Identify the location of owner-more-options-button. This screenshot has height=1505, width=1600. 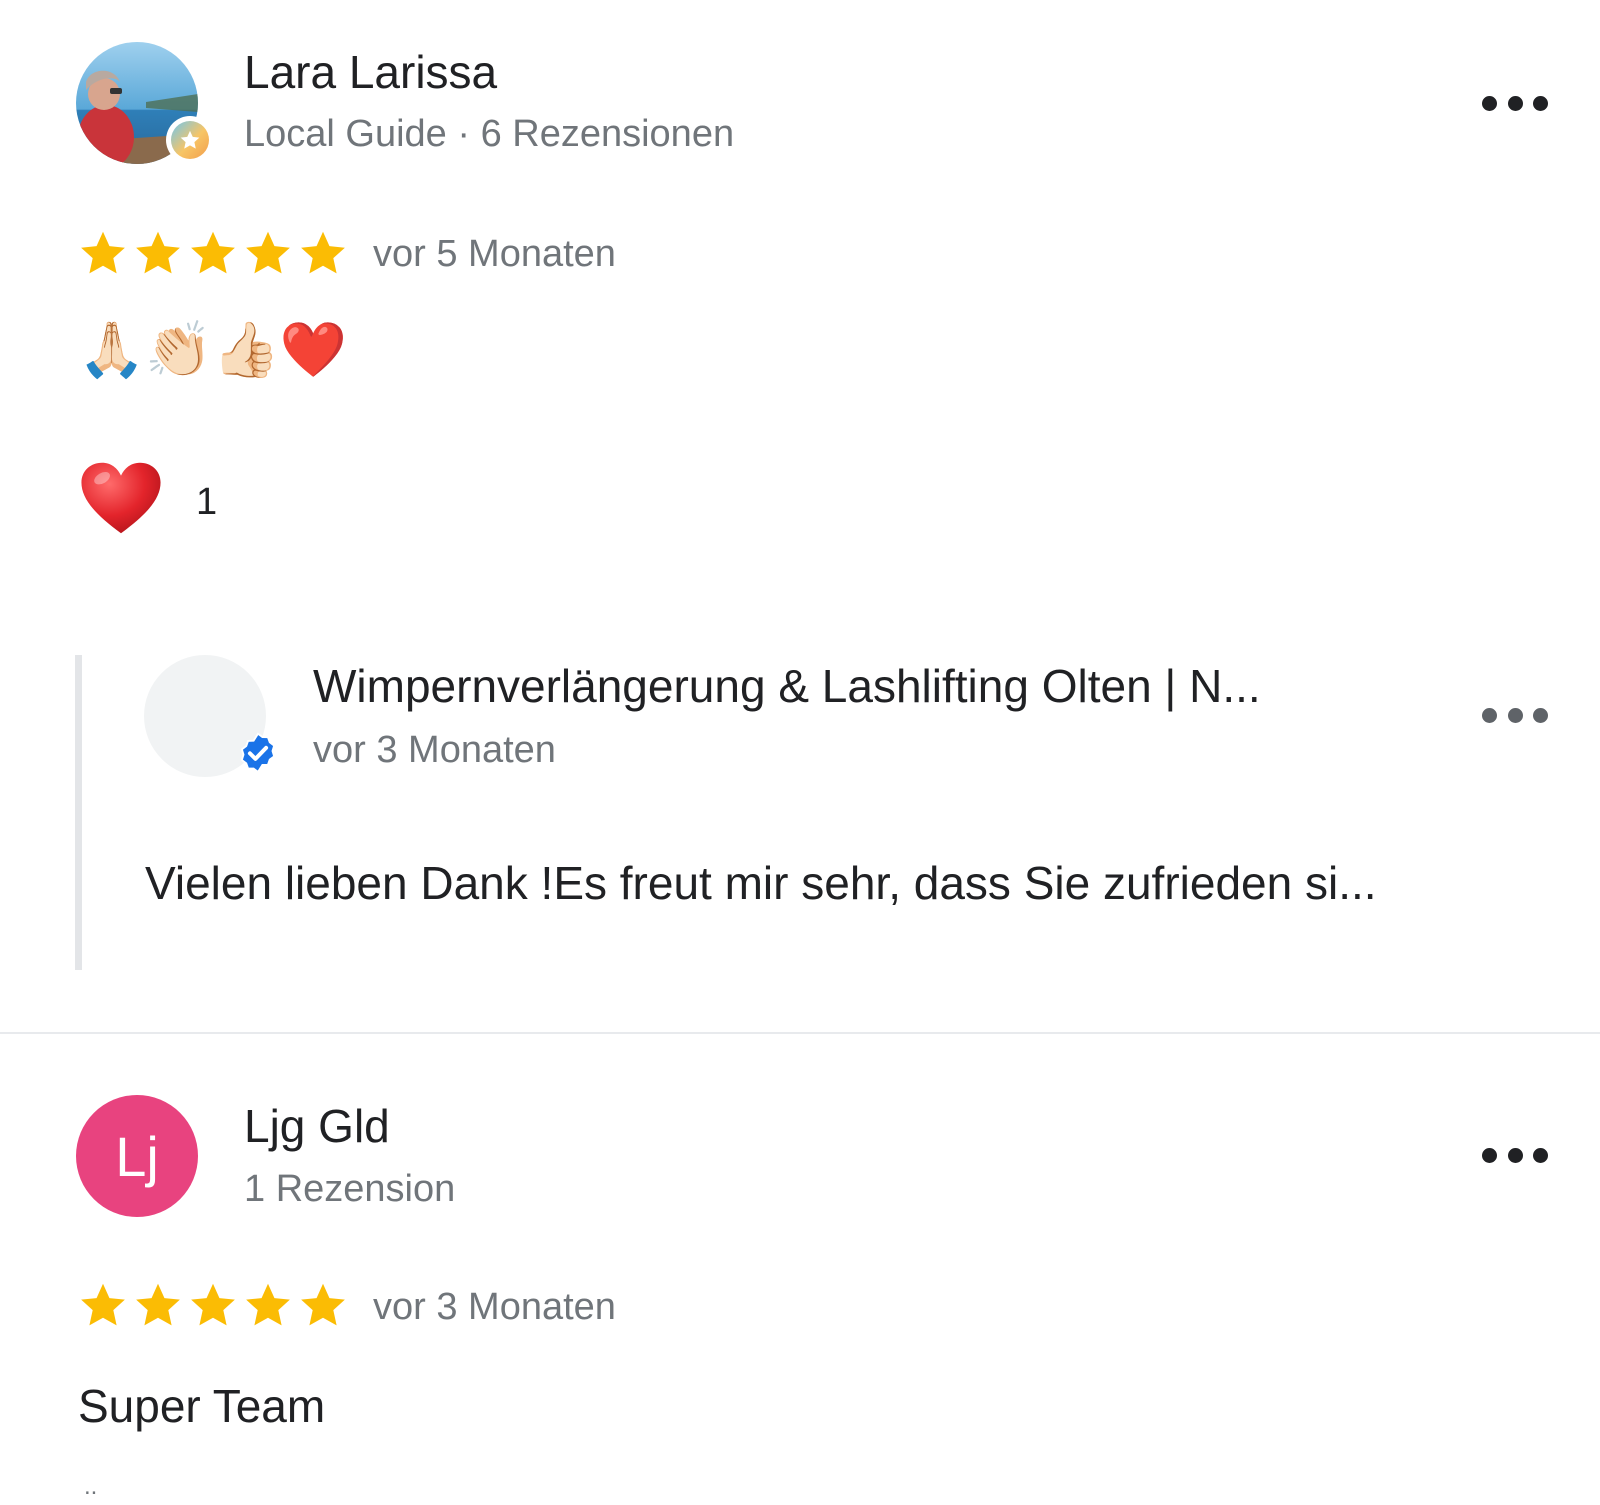
(1515, 715).